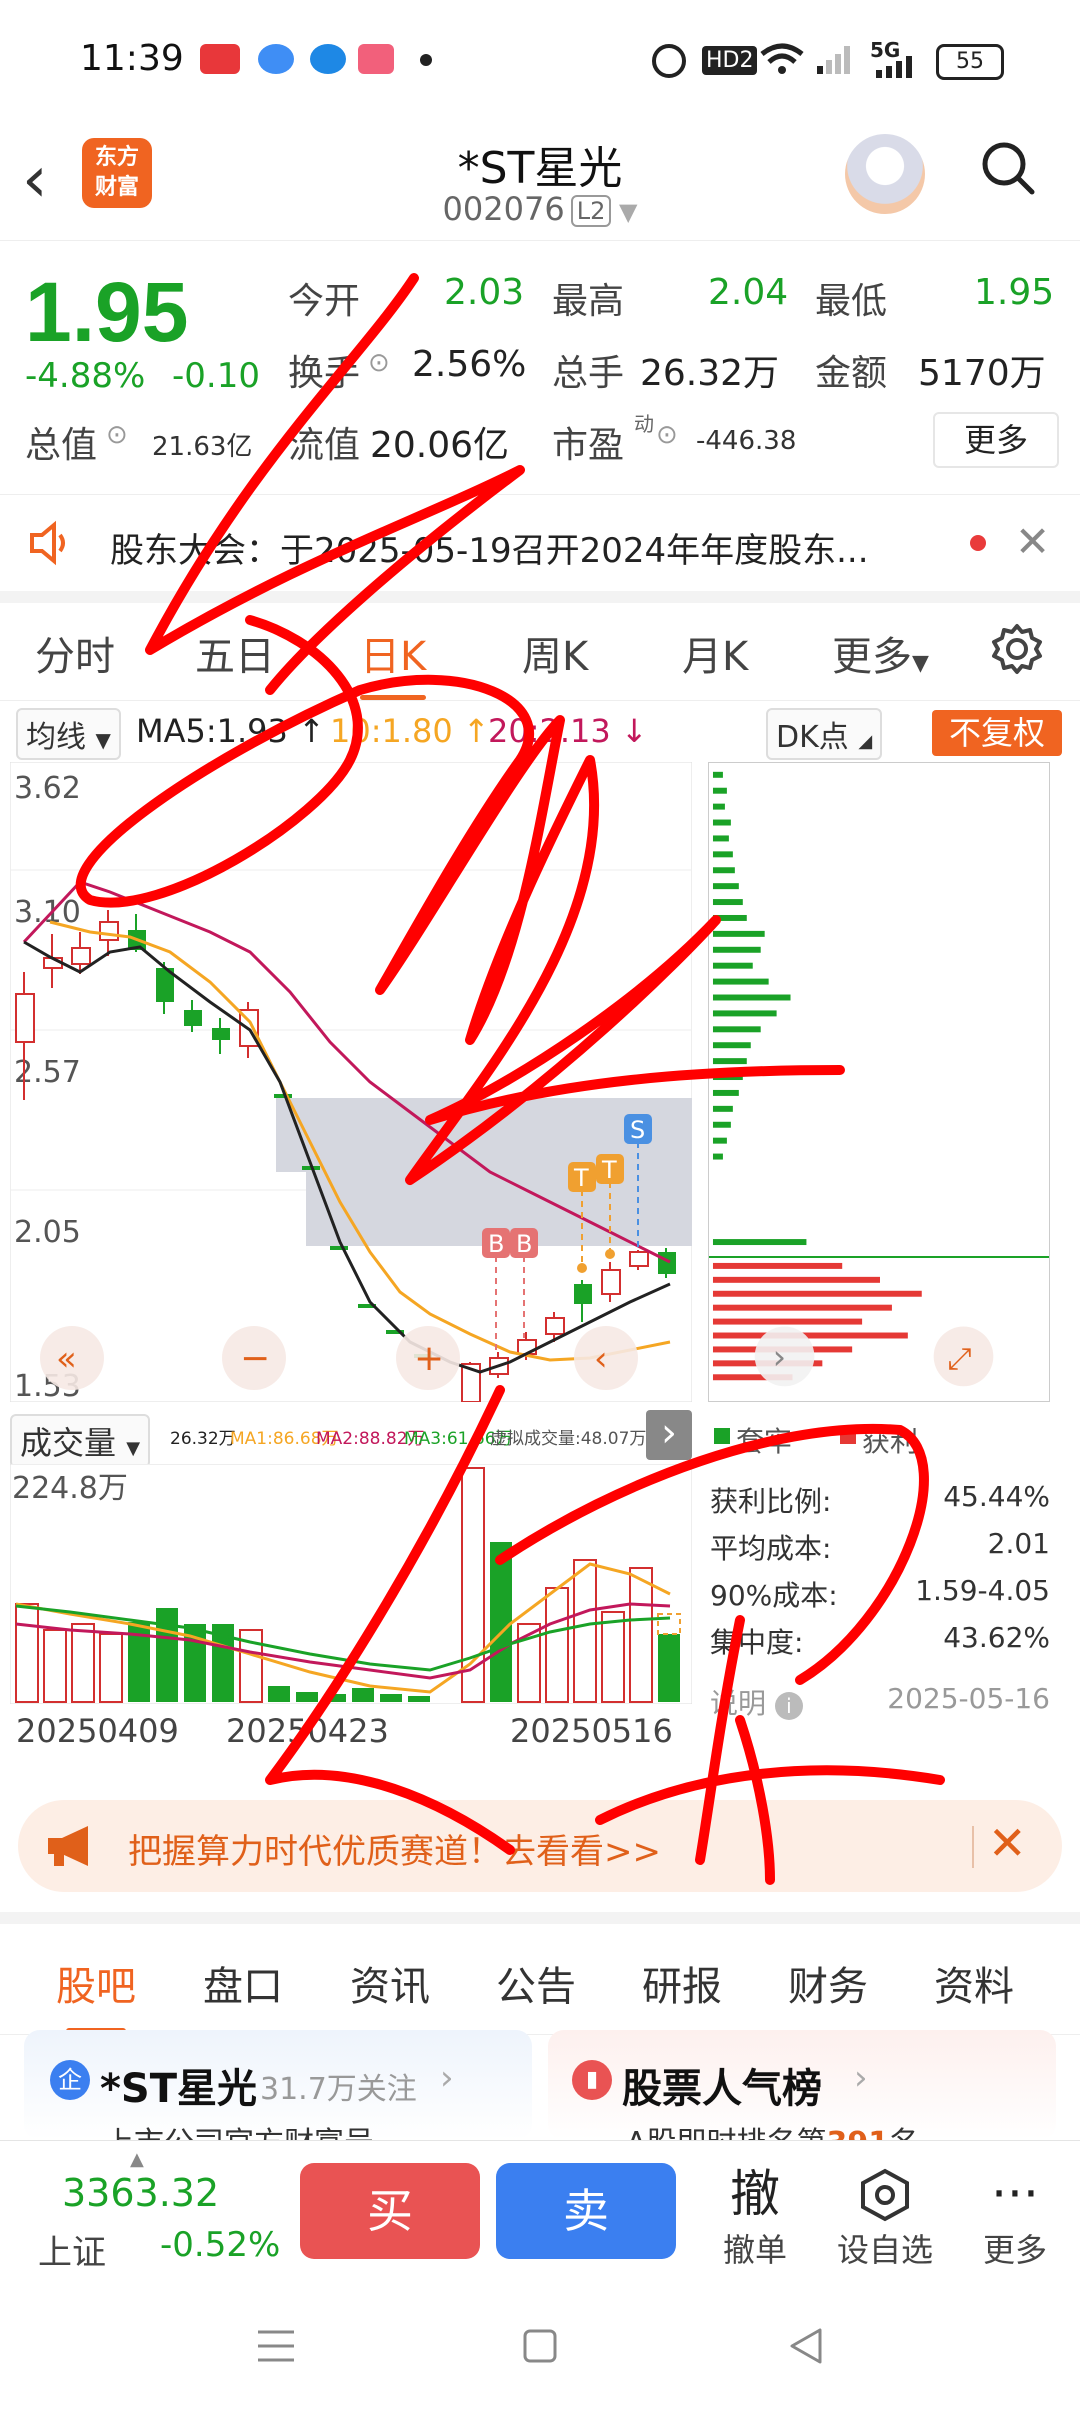 The height and width of the screenshot is (2412, 1080). Describe the element at coordinates (410, 731) in the screenshot. I see `ma10-value: 10:1.80 ↑` at that location.